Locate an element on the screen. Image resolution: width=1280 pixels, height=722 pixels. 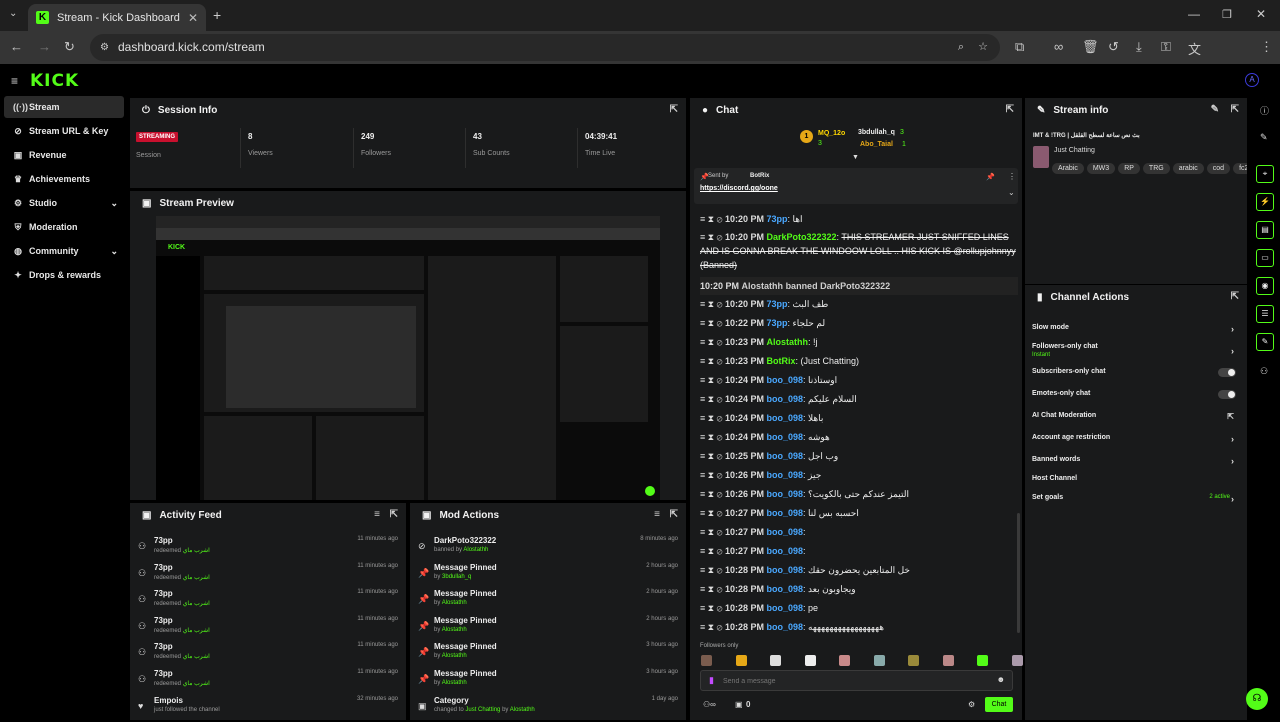
menu-hamburger-icon: ≡ is located at coordinates (14, 81).